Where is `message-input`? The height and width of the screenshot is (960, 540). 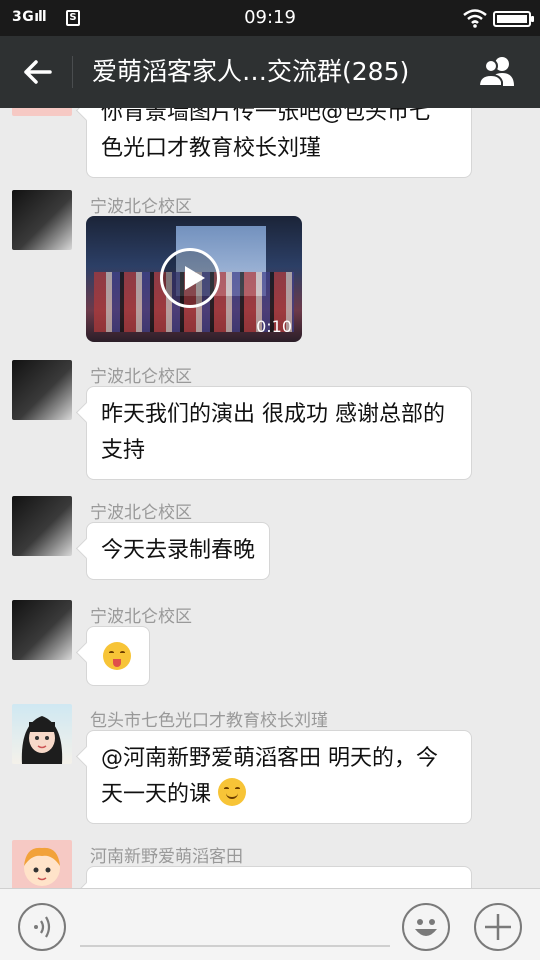 message-input is located at coordinates (235, 946).